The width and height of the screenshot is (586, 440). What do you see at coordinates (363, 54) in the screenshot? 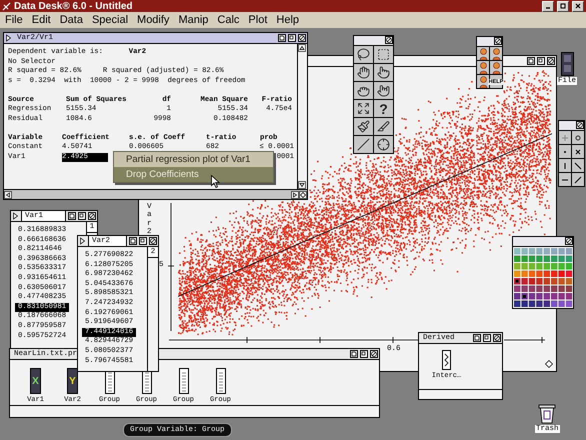
I see `lasso-icon` at bounding box center [363, 54].